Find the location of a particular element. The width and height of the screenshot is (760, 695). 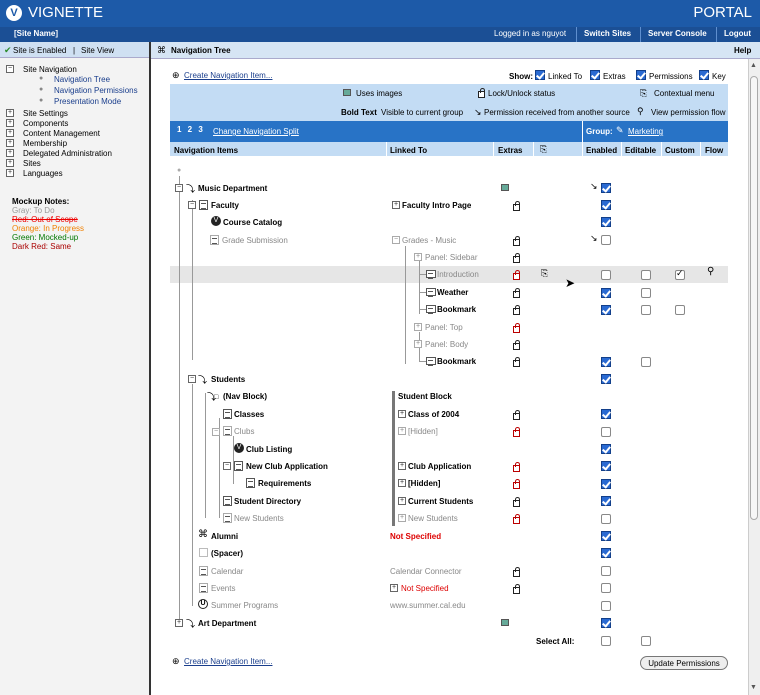

nav-item-label: Faculty is located at coordinates (225, 205).